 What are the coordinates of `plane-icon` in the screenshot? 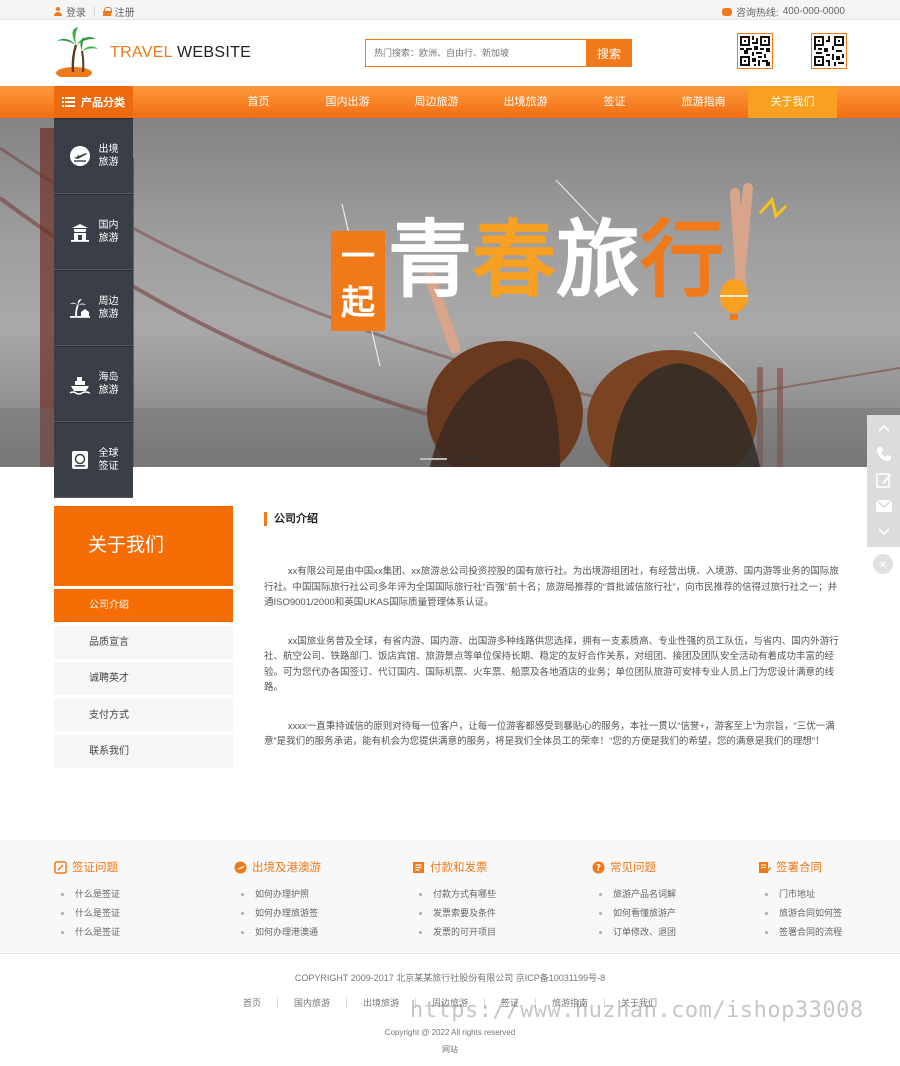 It's located at (79, 156).